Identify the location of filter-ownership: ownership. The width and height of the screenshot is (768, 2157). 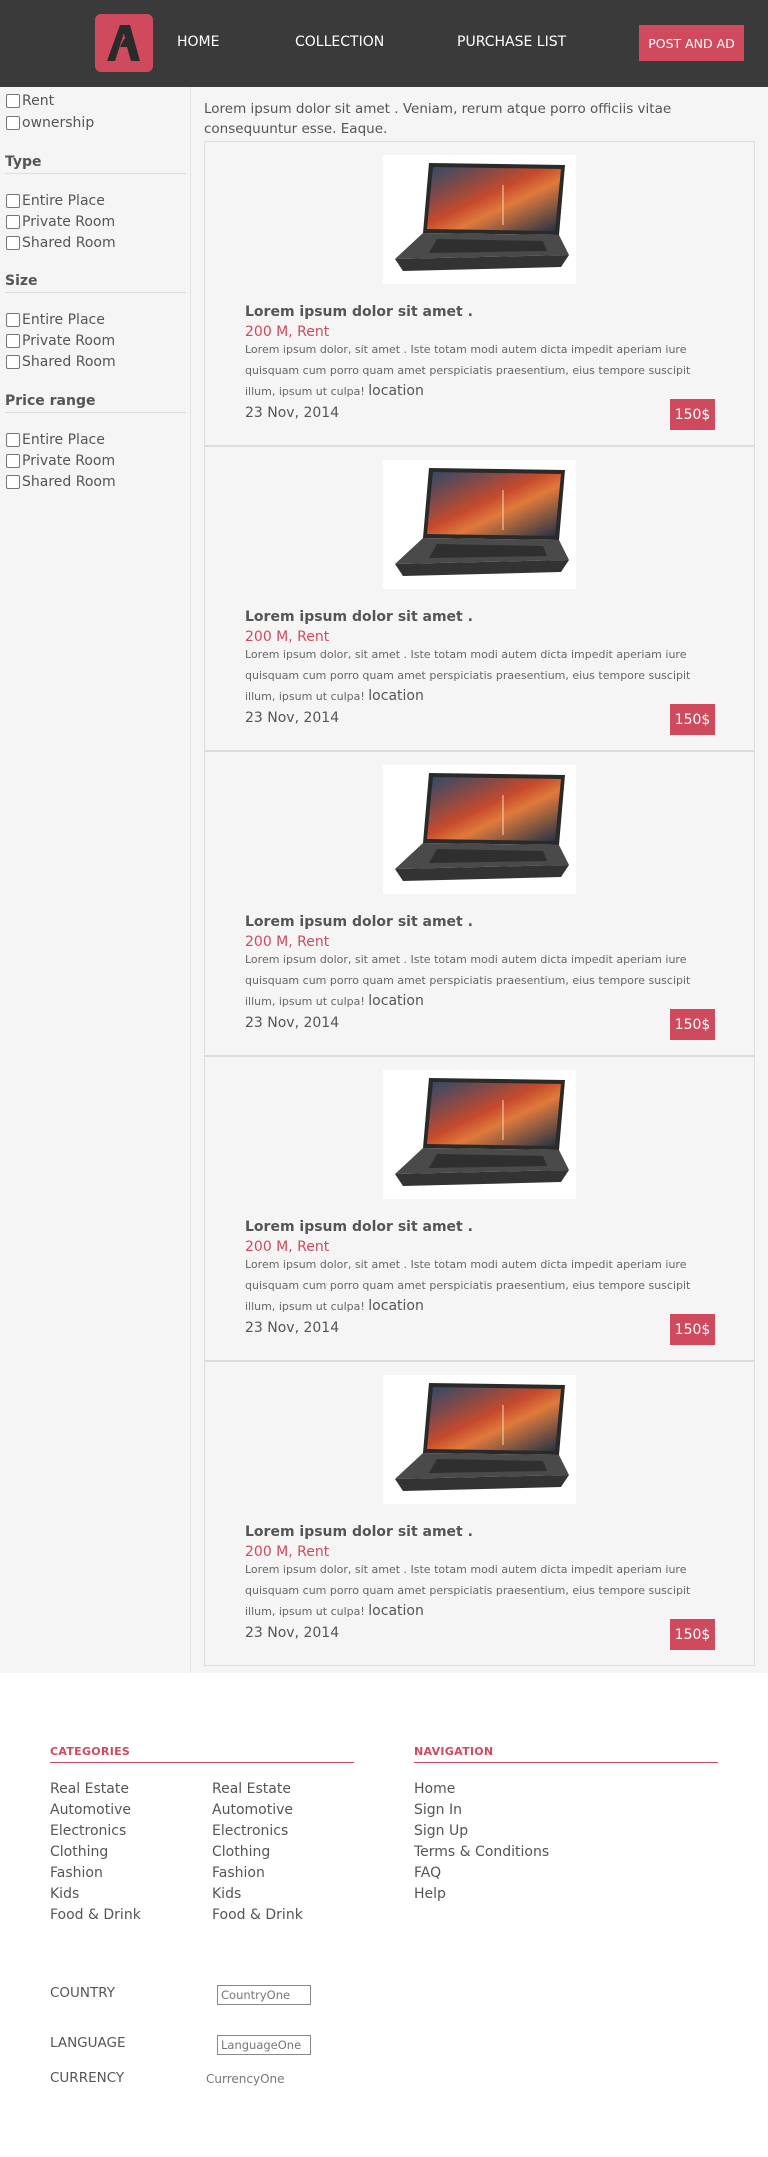
(50, 123).